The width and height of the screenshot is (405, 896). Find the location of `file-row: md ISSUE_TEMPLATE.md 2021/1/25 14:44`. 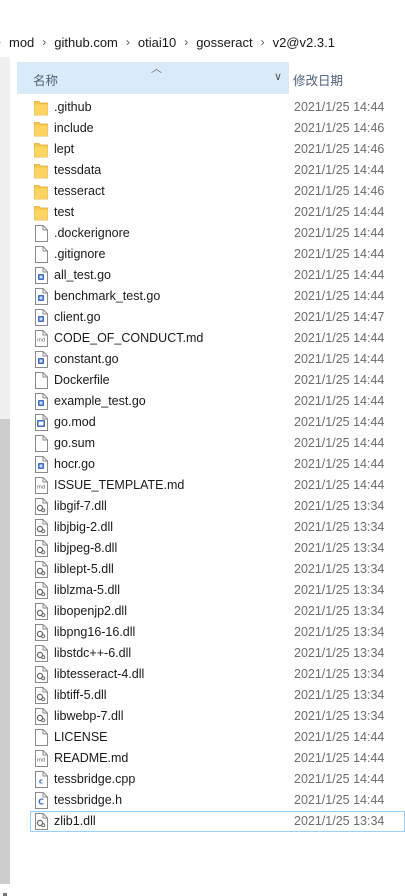

file-row: md ISSUE_TEMPLATE.md 2021/1/25 14:44 is located at coordinates (217, 485).